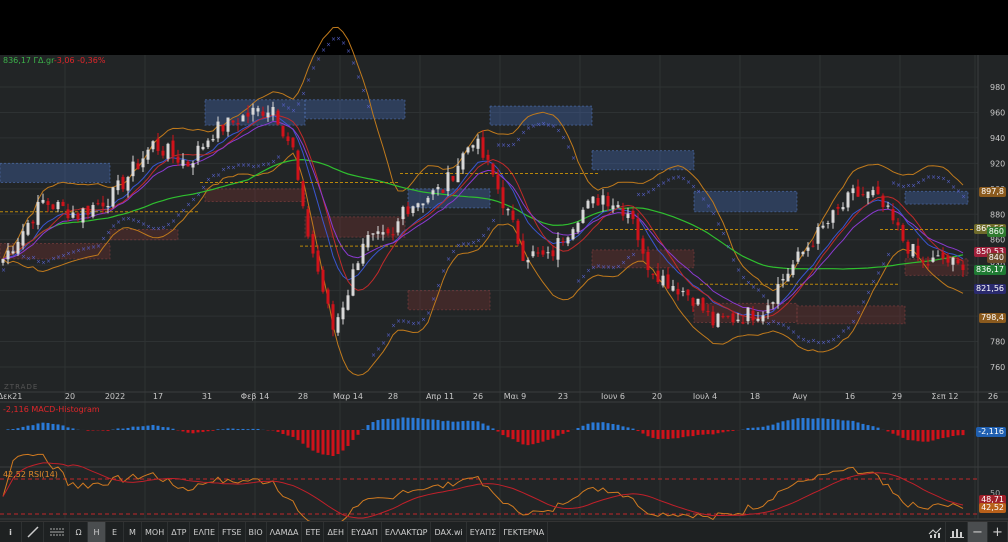  What do you see at coordinates (115, 532) in the screenshot?
I see `symbol-button: Ε` at bounding box center [115, 532].